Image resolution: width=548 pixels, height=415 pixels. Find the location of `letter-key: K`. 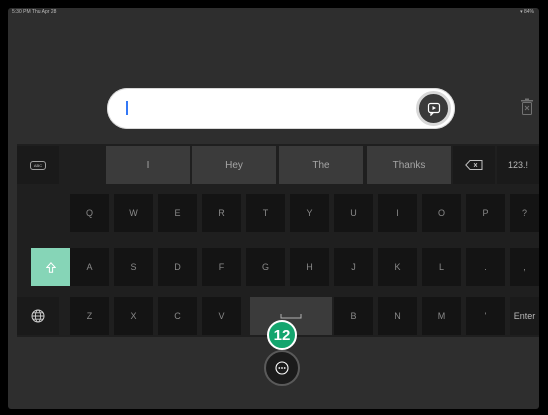

letter-key: K is located at coordinates (397, 267).